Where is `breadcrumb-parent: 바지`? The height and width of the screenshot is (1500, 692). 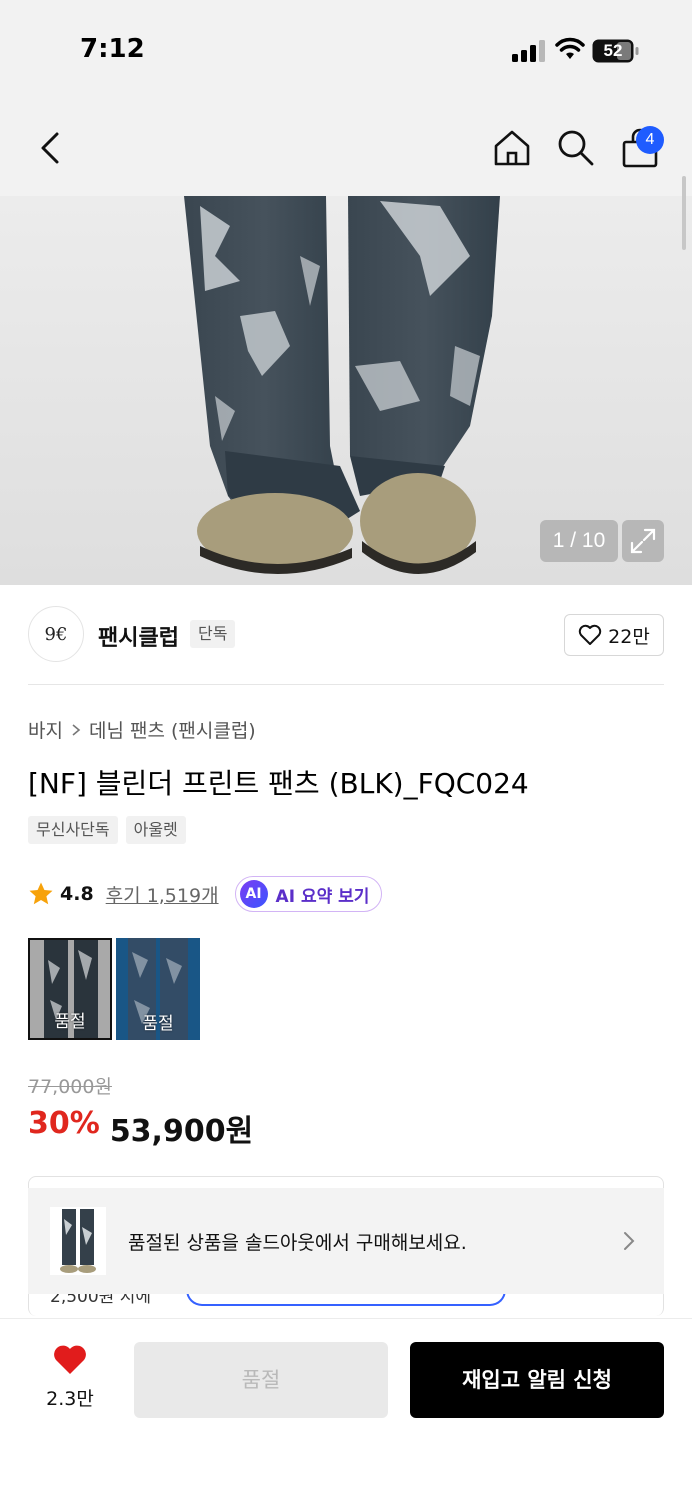 breadcrumb-parent: 바지 is located at coordinates (45, 729).